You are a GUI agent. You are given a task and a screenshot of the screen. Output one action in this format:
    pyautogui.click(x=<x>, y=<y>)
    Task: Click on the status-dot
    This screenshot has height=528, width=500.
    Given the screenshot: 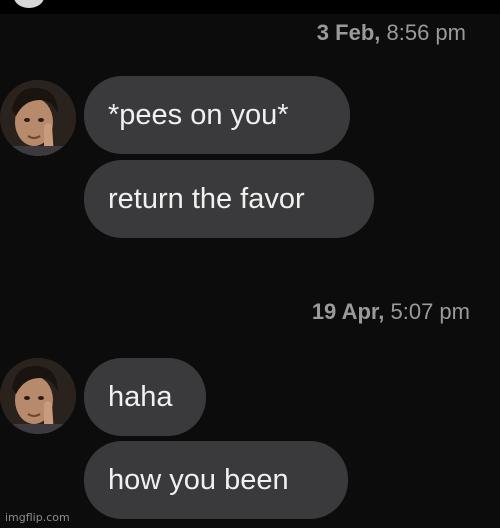 What is the action you would take?
    pyautogui.click(x=29, y=4)
    